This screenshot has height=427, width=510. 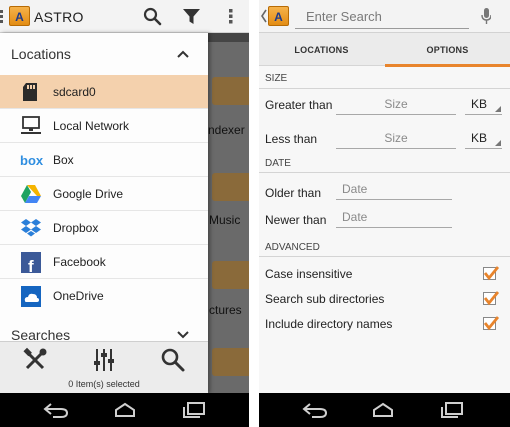 I want to click on greater-than-size-input, so click(x=396, y=103).